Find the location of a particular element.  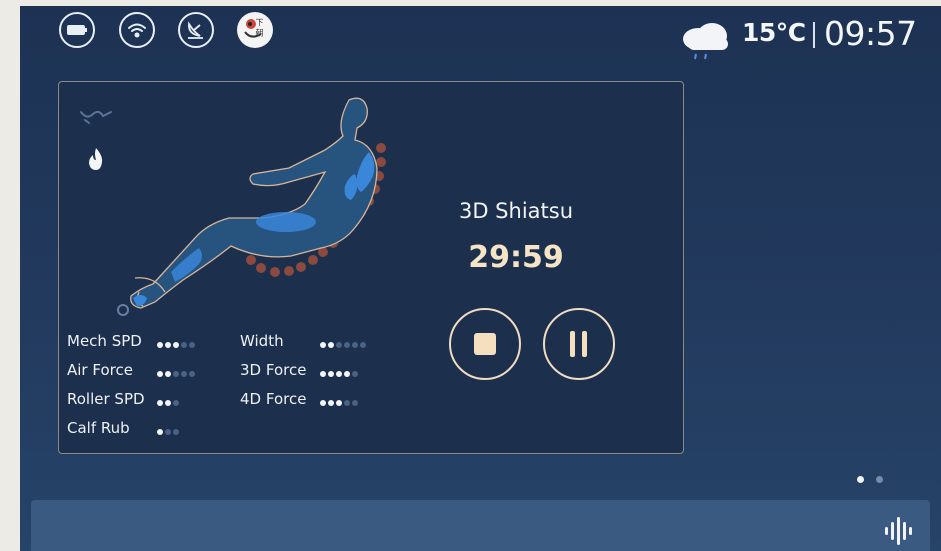

body-massage-diagram is located at coordinates (261, 209).